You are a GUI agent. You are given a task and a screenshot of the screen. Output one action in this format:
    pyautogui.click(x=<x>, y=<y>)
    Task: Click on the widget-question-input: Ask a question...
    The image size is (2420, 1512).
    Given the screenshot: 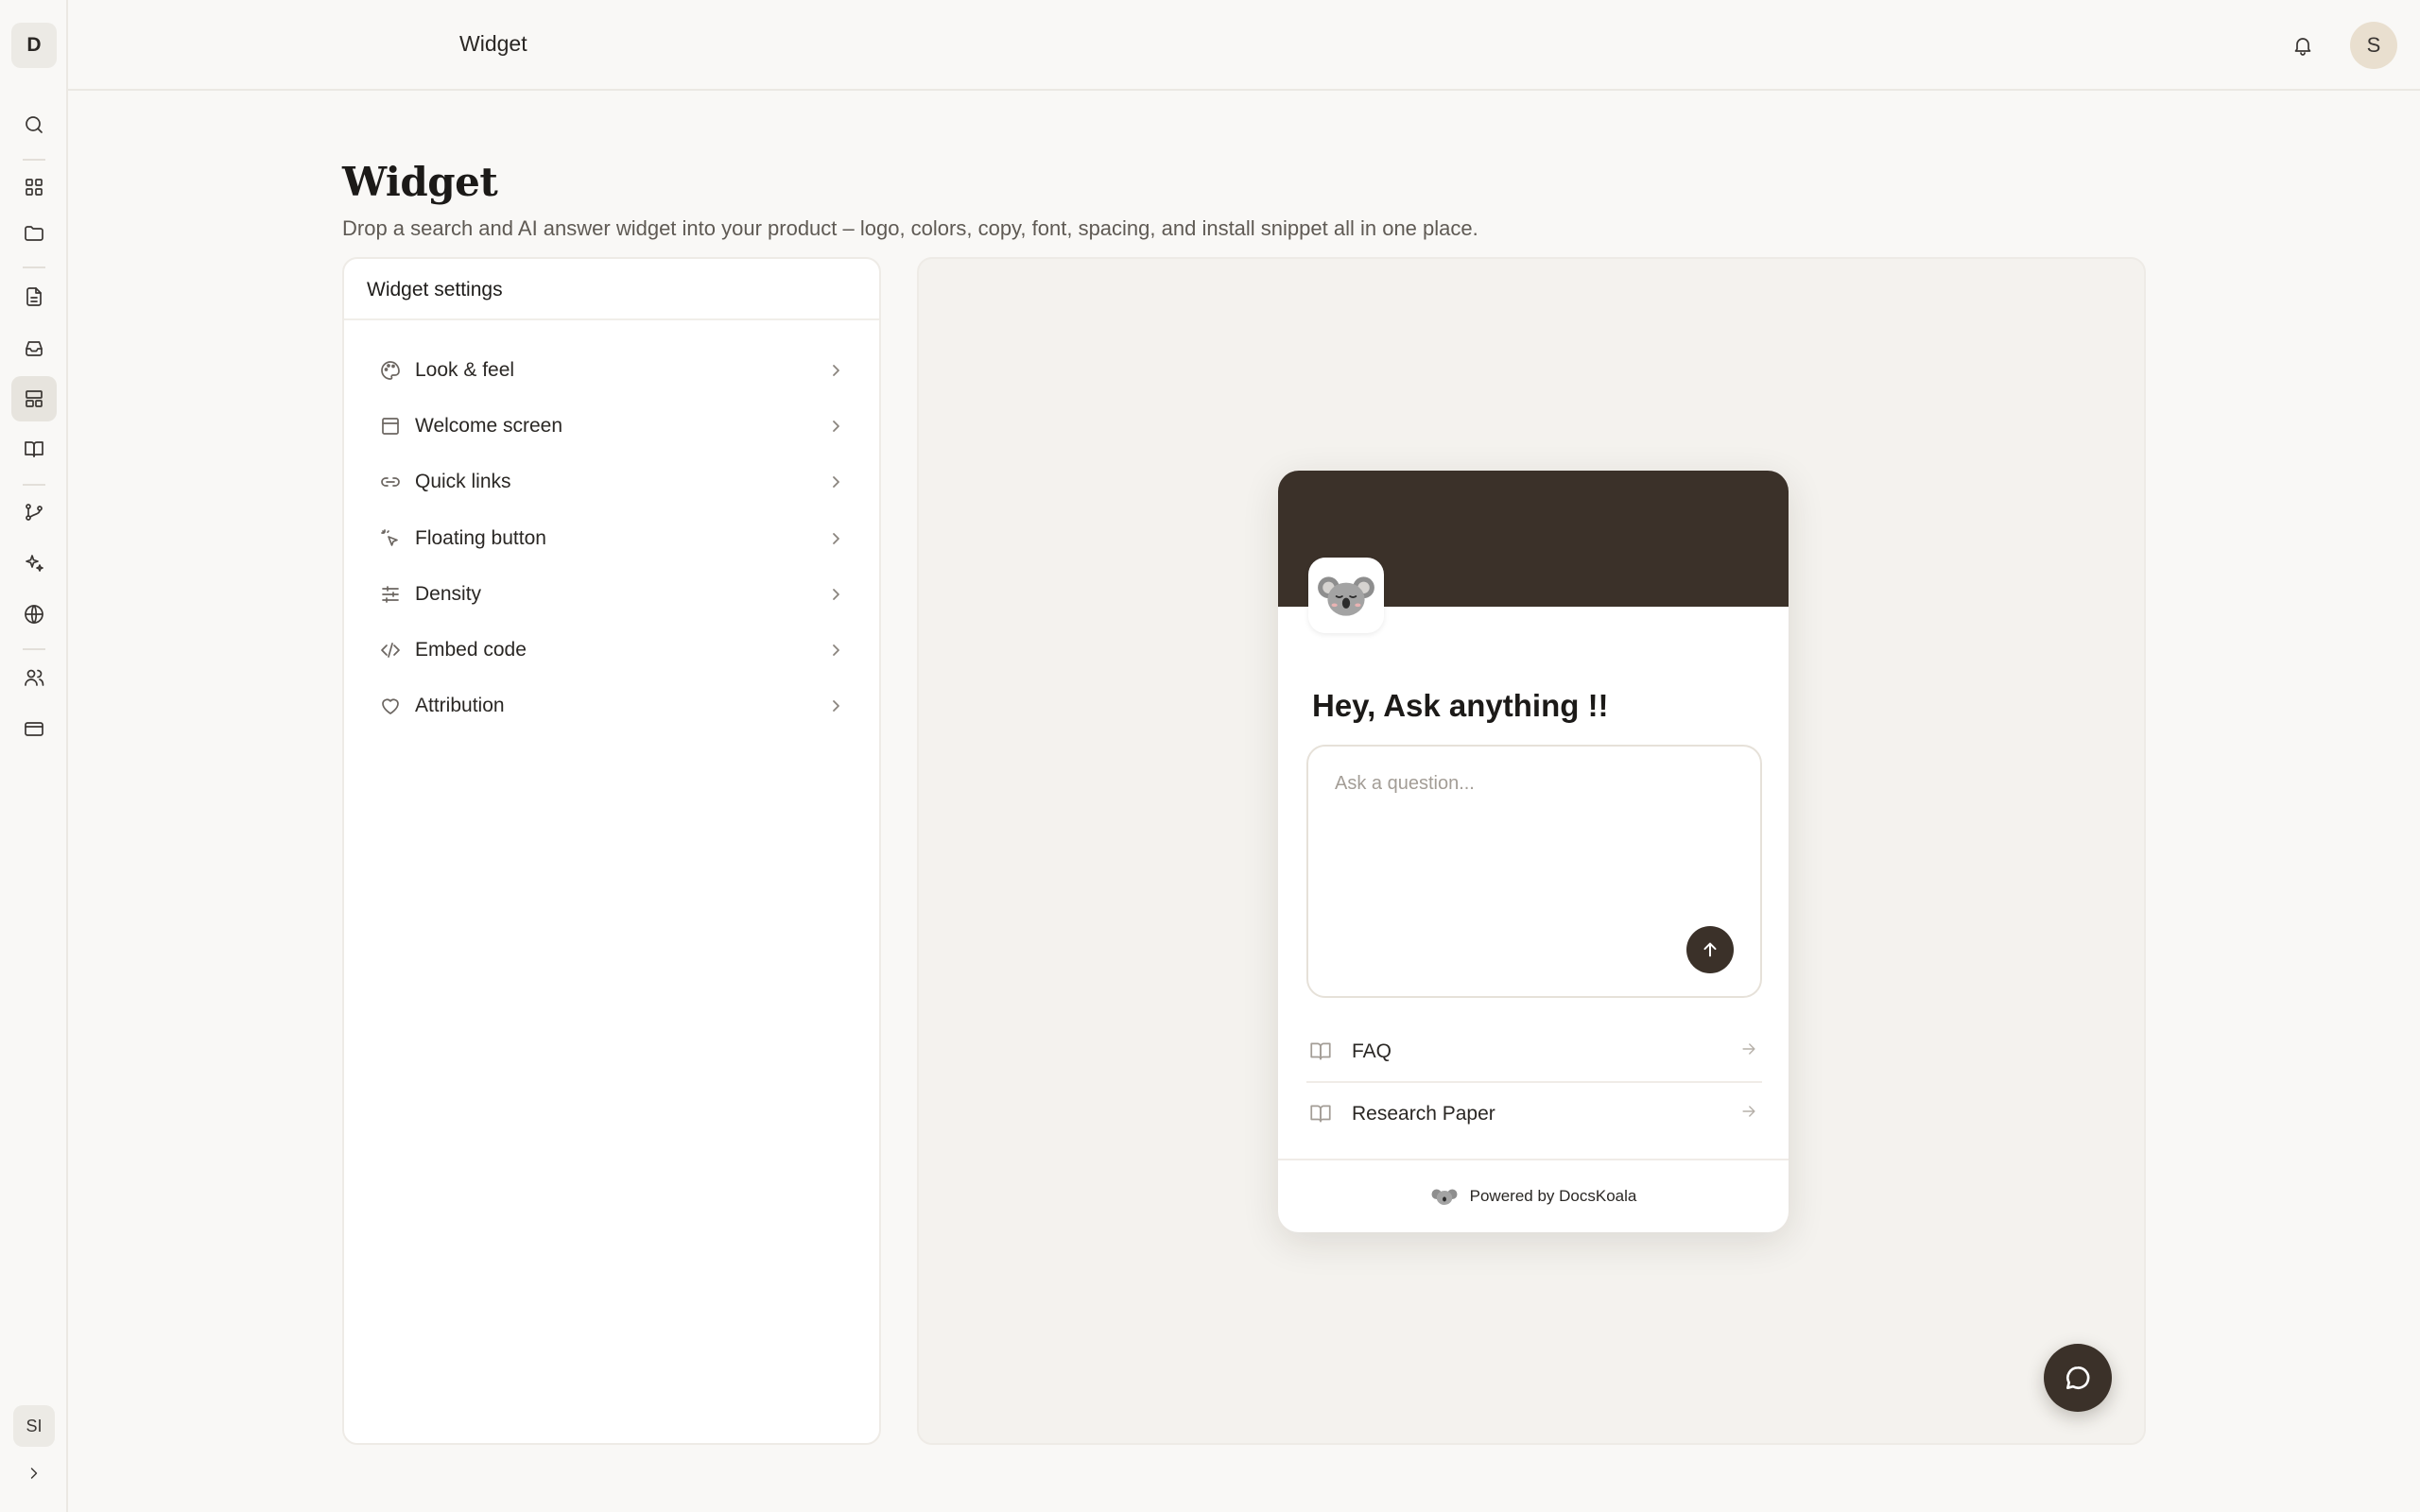 What is the action you would take?
    pyautogui.click(x=1534, y=871)
    